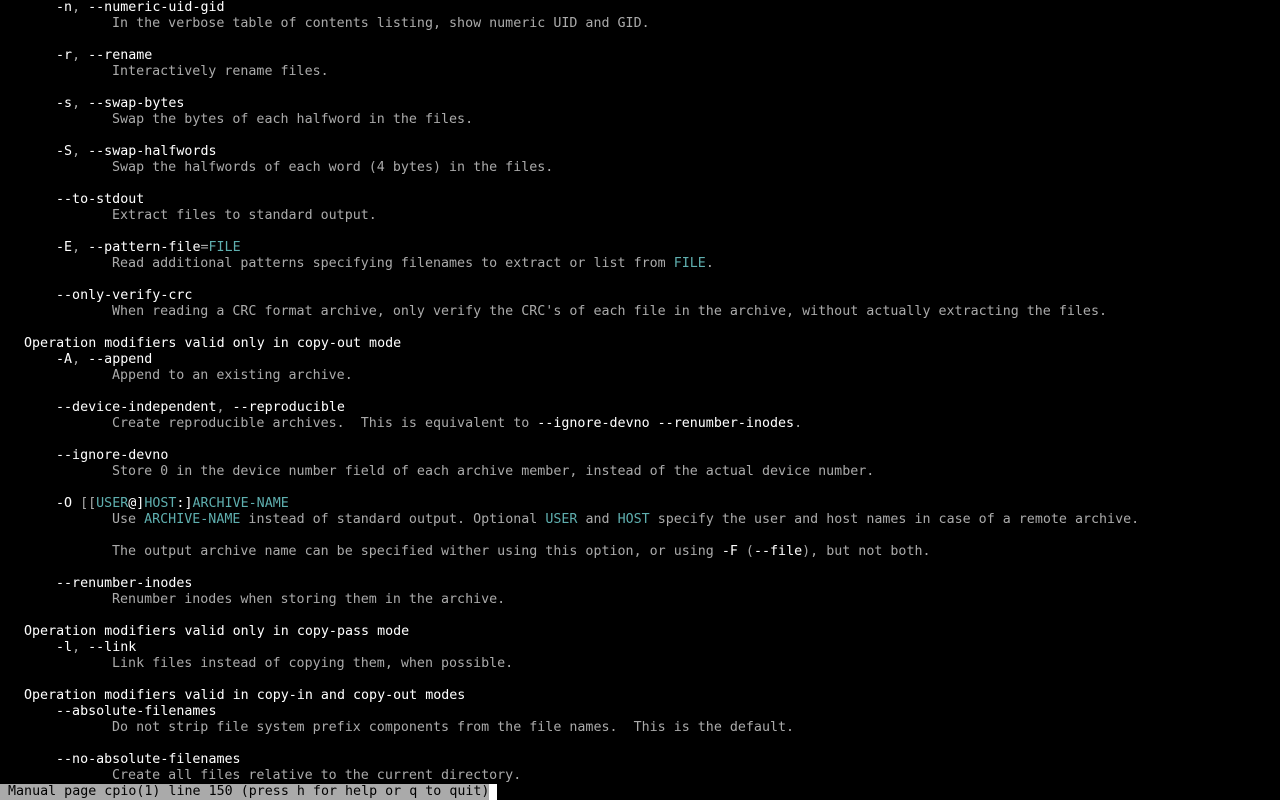 The width and height of the screenshot is (1280, 800). Describe the element at coordinates (393, 519) in the screenshot. I see `plain-text: instead of standard output. Optional` at that location.